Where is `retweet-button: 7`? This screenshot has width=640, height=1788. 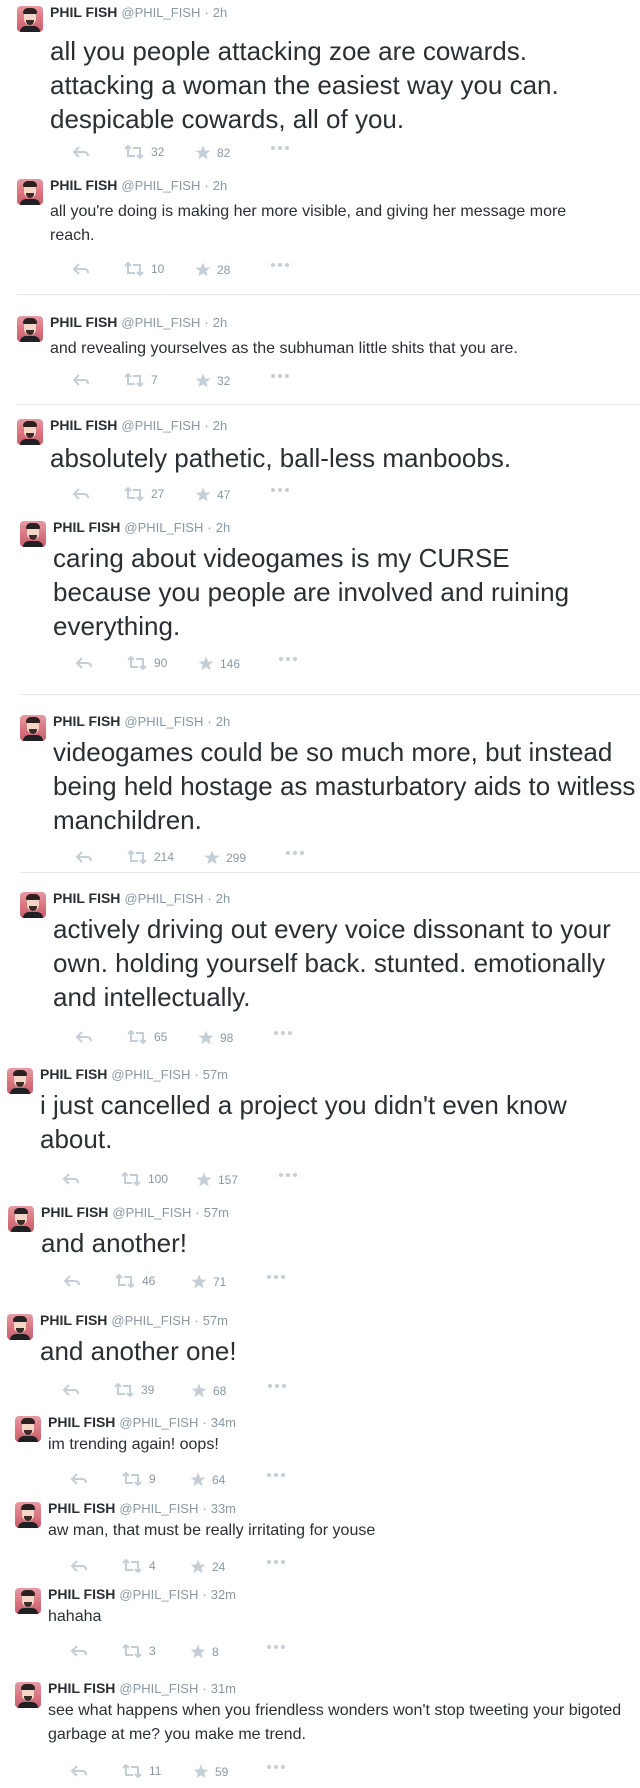 retweet-button: 7 is located at coordinates (140, 380).